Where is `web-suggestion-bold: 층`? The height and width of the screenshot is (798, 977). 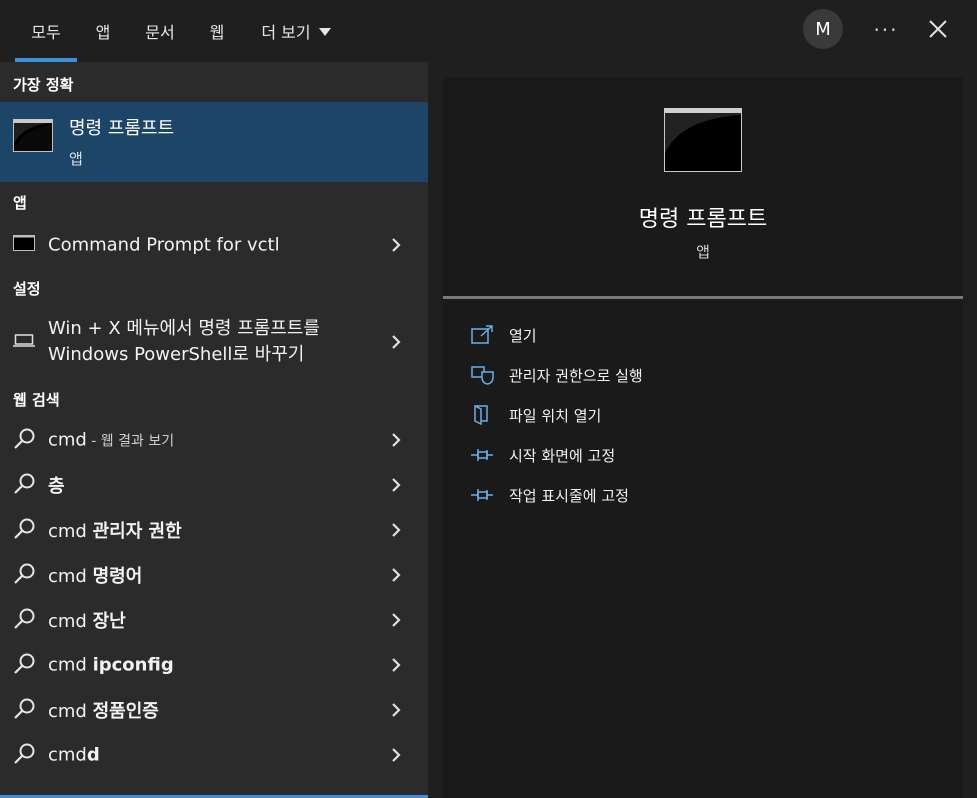
web-suggestion-bold: 층 is located at coordinates (56, 486).